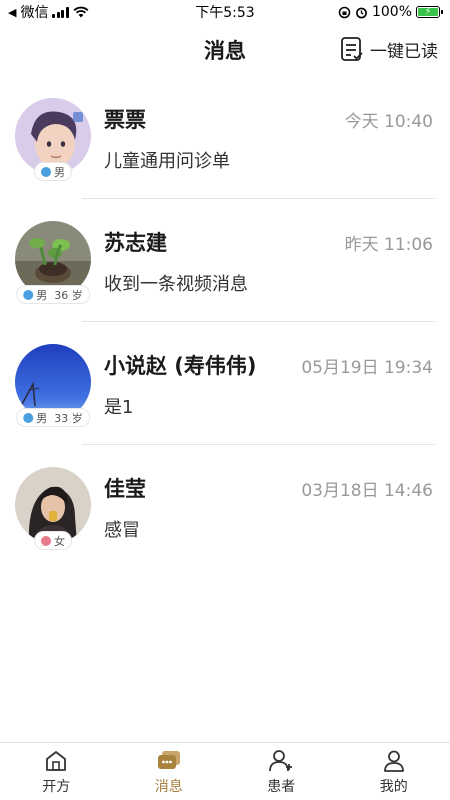 This screenshot has height=800, width=450. What do you see at coordinates (60, 12) in the screenshot?
I see `signal-icon` at bounding box center [60, 12].